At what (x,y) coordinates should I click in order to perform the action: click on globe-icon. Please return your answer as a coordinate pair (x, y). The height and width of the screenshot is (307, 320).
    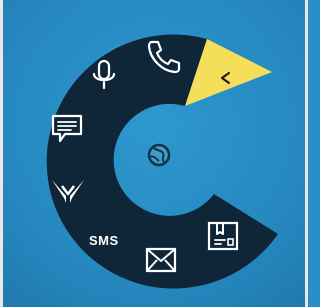
    Looking at the image, I should click on (159, 155).